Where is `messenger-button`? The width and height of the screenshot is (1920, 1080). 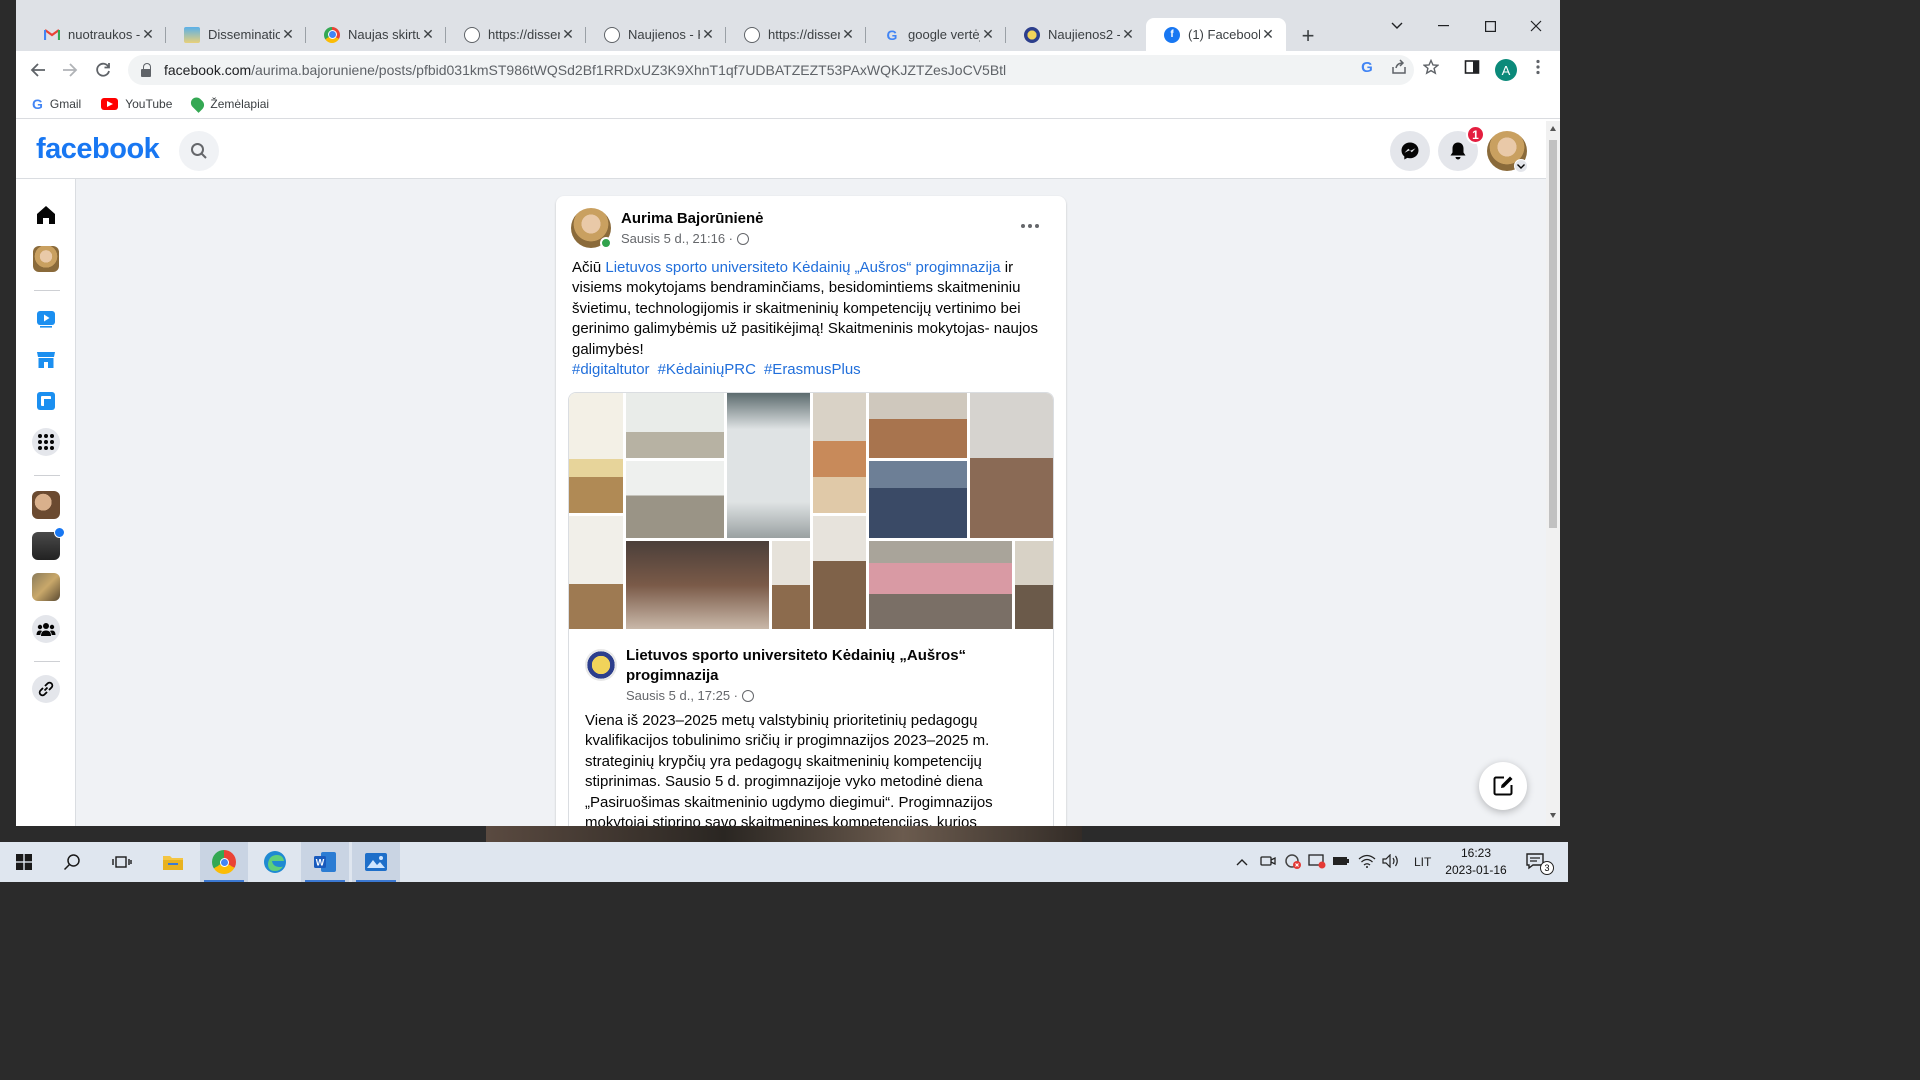
messenger-button is located at coordinates (1410, 151).